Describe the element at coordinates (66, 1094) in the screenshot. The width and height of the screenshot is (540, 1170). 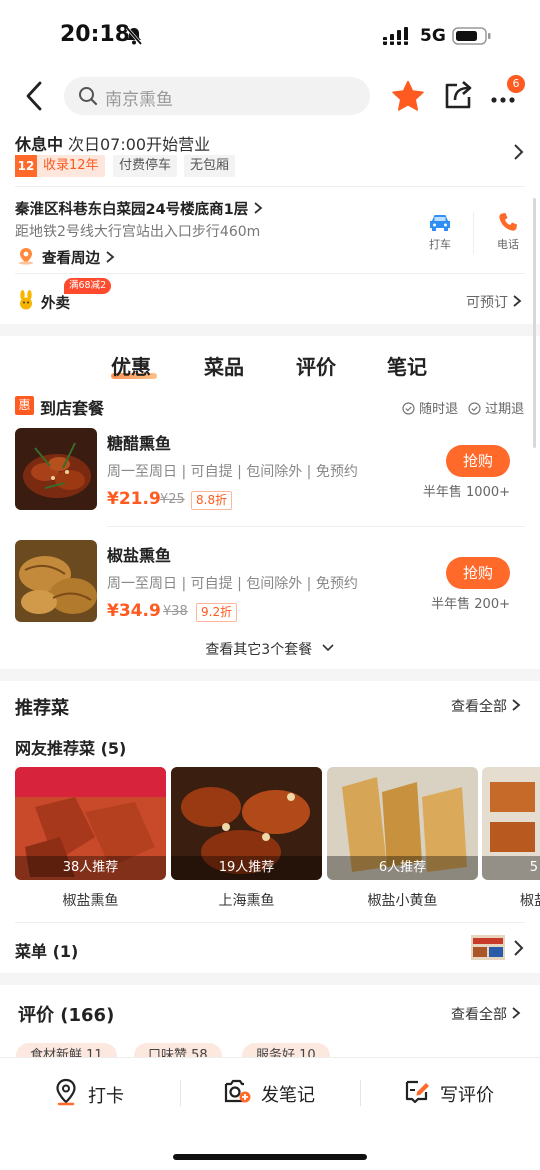
I see `location-pin-icon` at that location.